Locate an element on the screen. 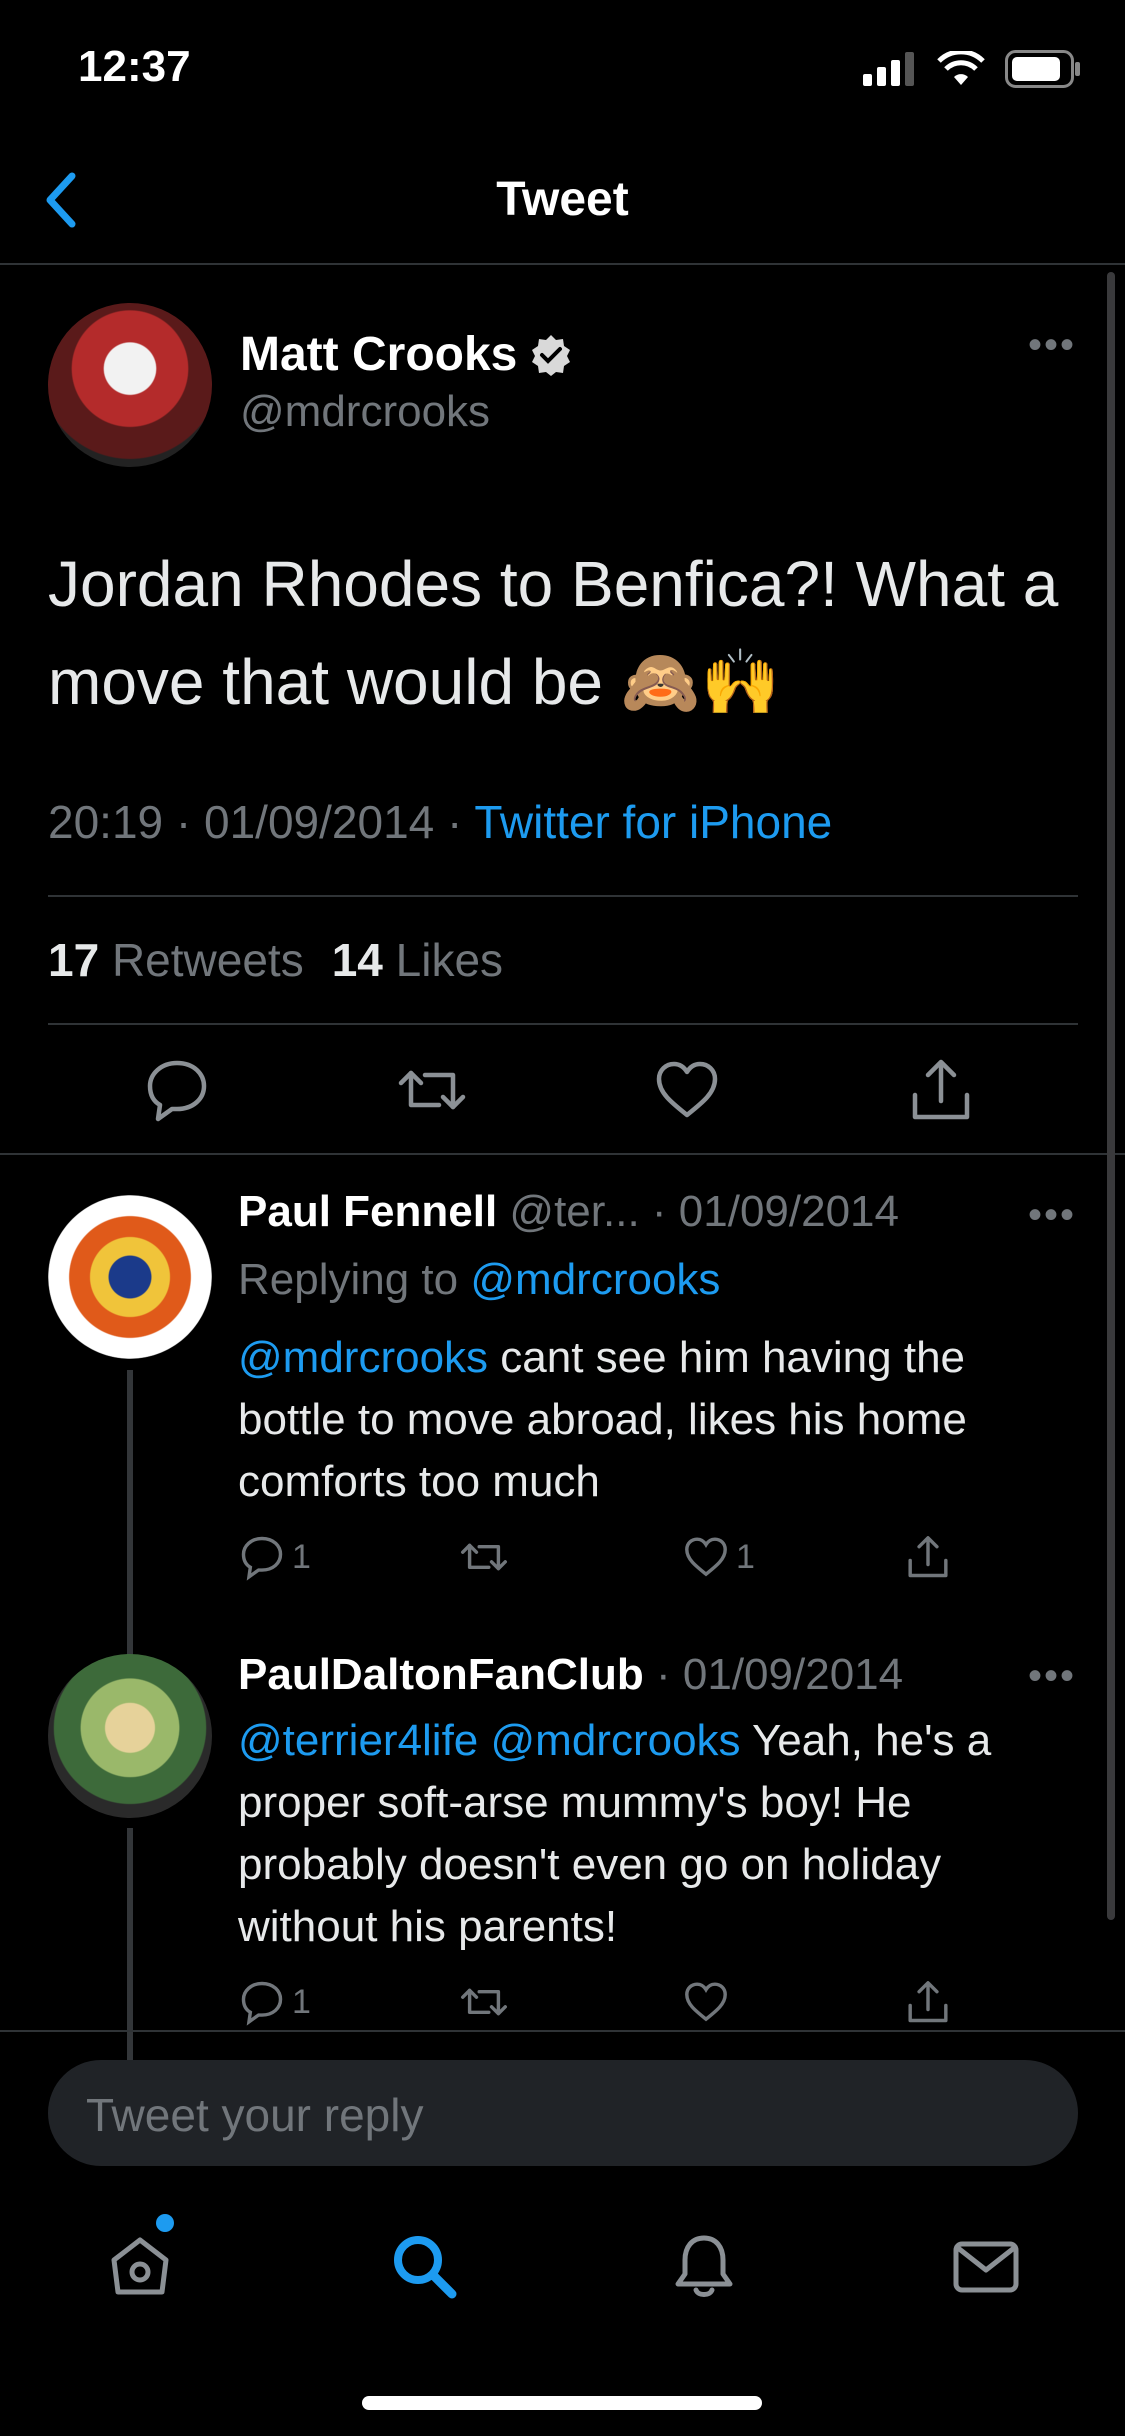  author-handle: @mdrcrooks is located at coordinates (365, 412).